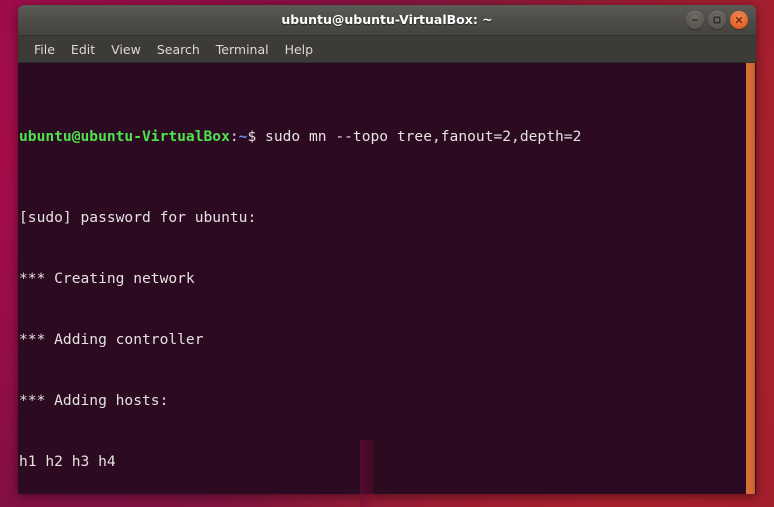  I want to click on minimize-button, so click(695, 20).